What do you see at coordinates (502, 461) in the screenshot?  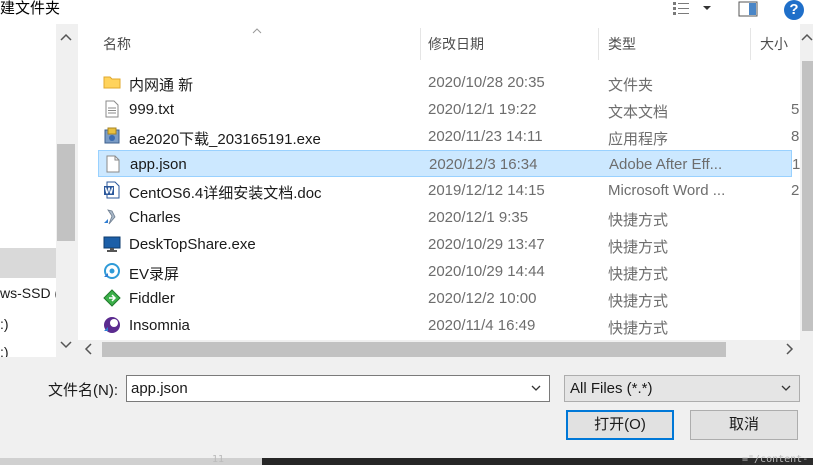 I see `background-panel` at bounding box center [502, 461].